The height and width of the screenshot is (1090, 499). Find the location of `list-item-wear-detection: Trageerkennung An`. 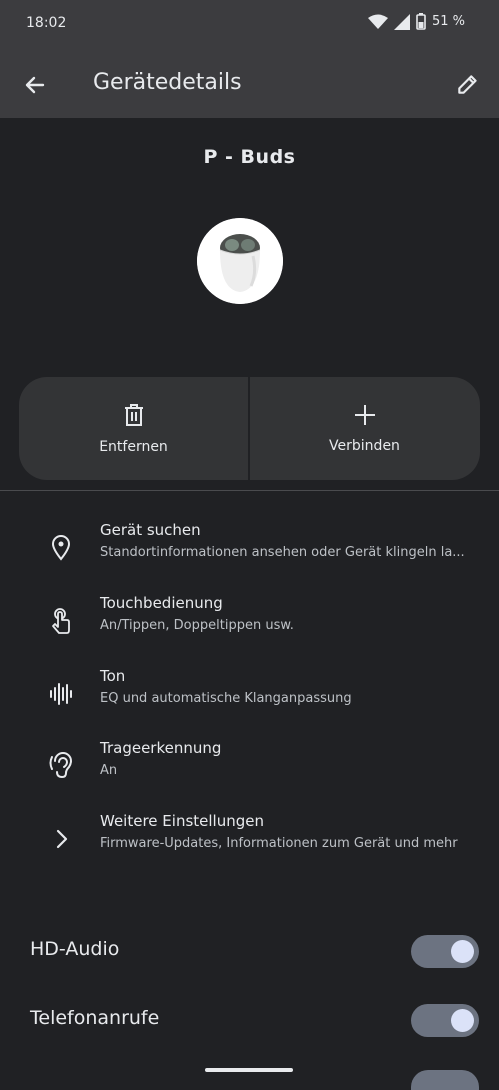

list-item-wear-detection: Trageerkennung An is located at coordinates (249, 769).